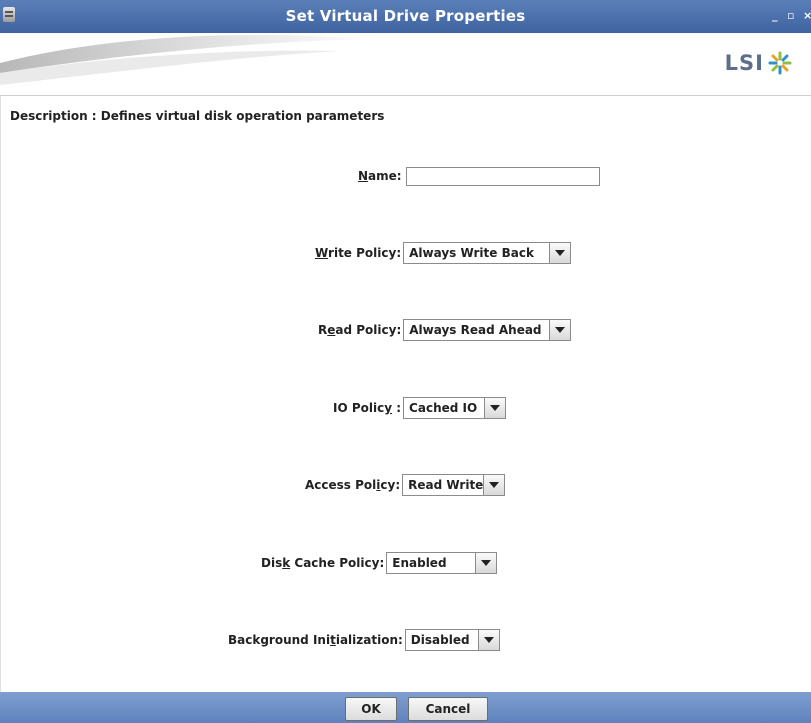 Image resolution: width=811 pixels, height=723 pixels. What do you see at coordinates (790, 15) in the screenshot?
I see `maximize-button: ▫` at bounding box center [790, 15].